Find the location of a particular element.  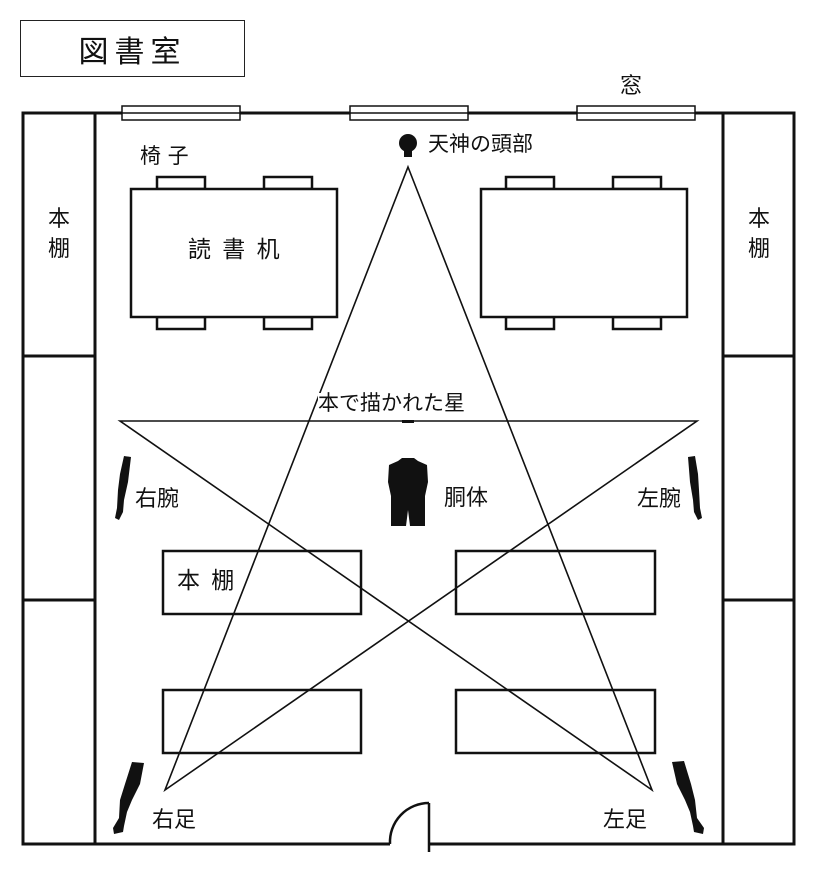

torso-label: 胴体 is located at coordinates (466, 498).